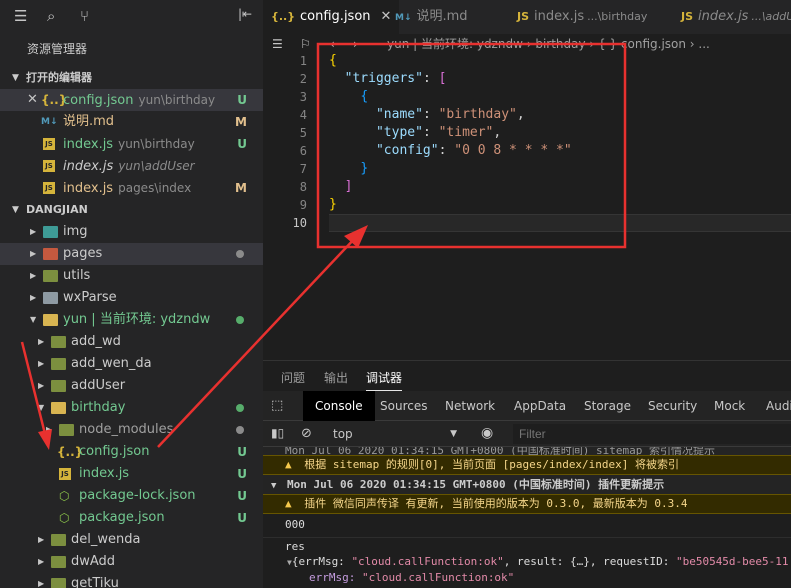 The image size is (791, 588). I want to click on eye-icon: ◉, so click(487, 433).